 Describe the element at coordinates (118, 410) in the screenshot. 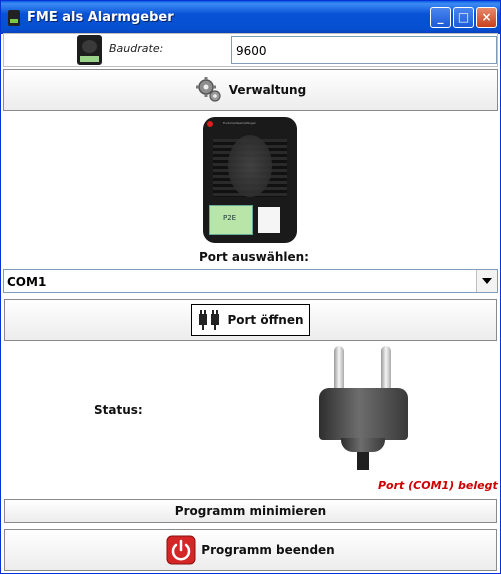

I see `status-label: Status:` at that location.